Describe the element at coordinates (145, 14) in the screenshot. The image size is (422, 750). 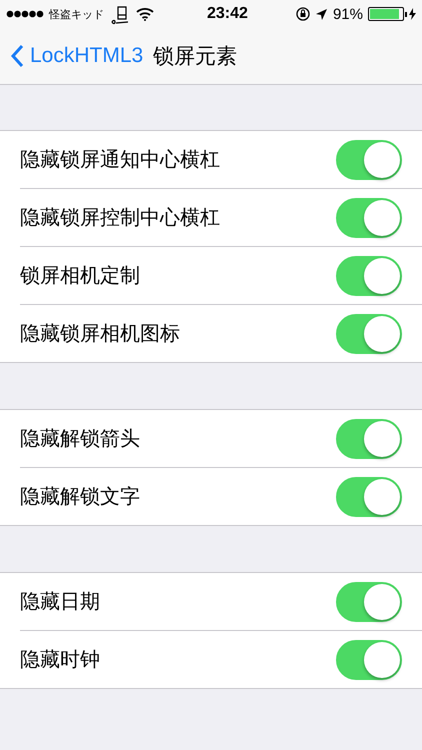
I see `wifi-icon` at that location.